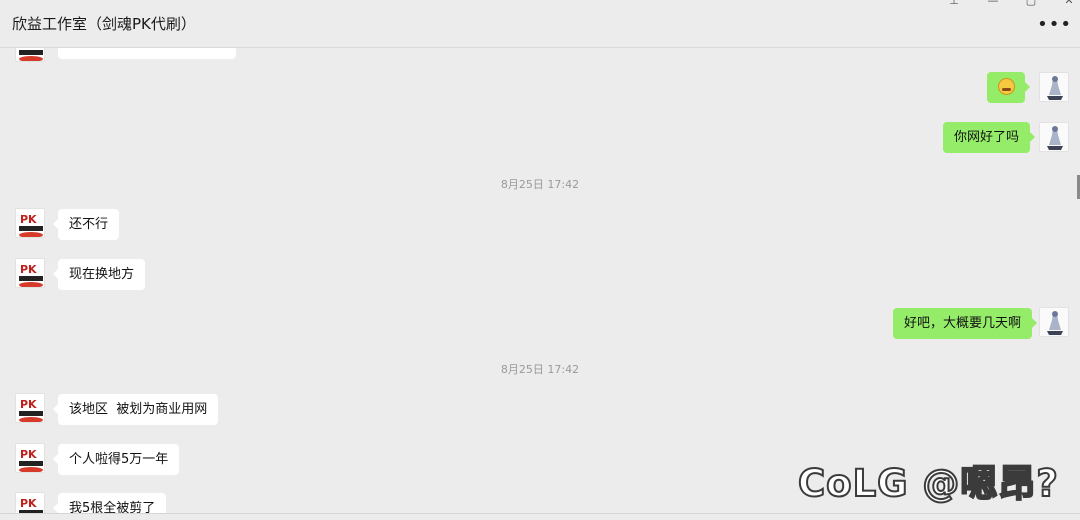 The image size is (1080, 520). I want to click on message-bubble: 你网好了吗, so click(989, 137).